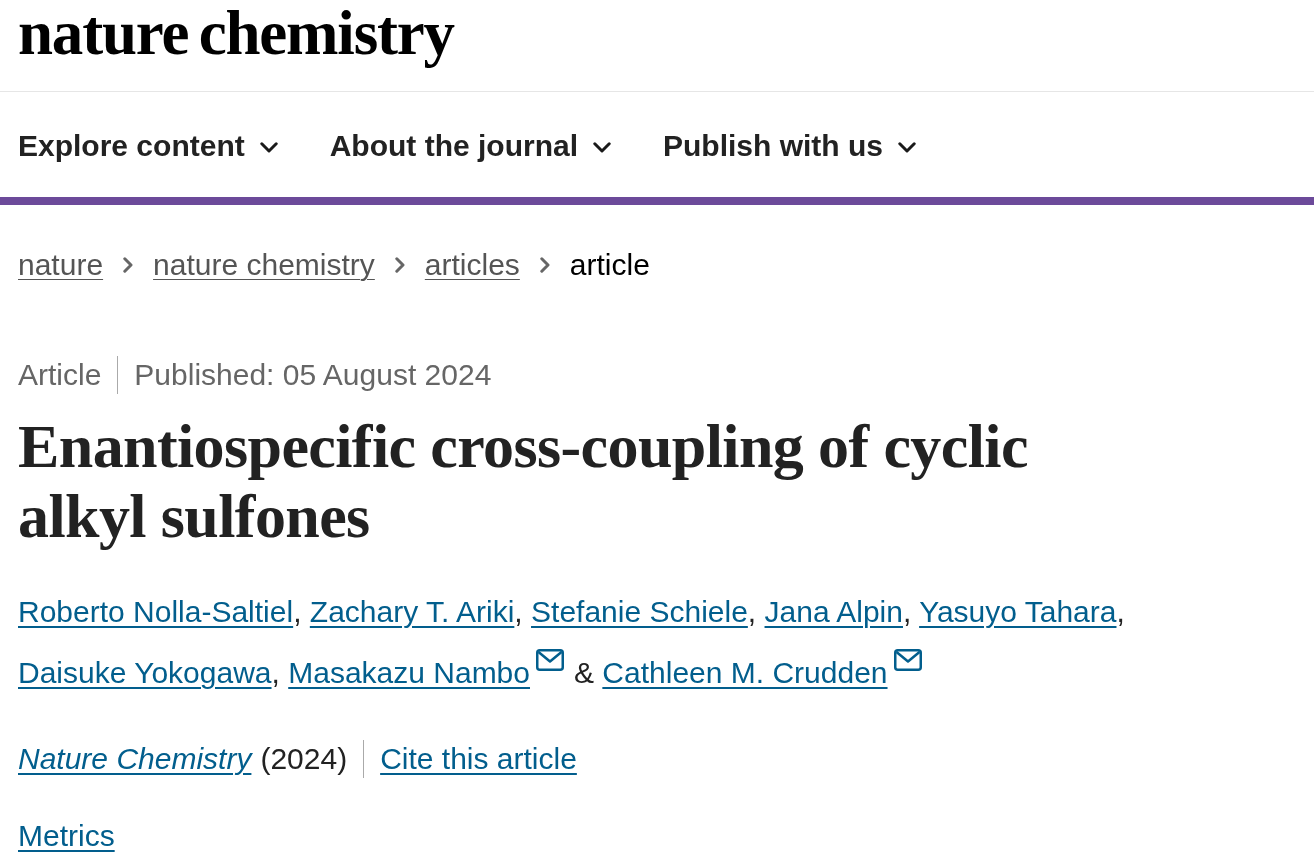 The width and height of the screenshot is (1314, 864). Describe the element at coordinates (639, 611) in the screenshot. I see `author-link: Stefanie Schiele` at that location.